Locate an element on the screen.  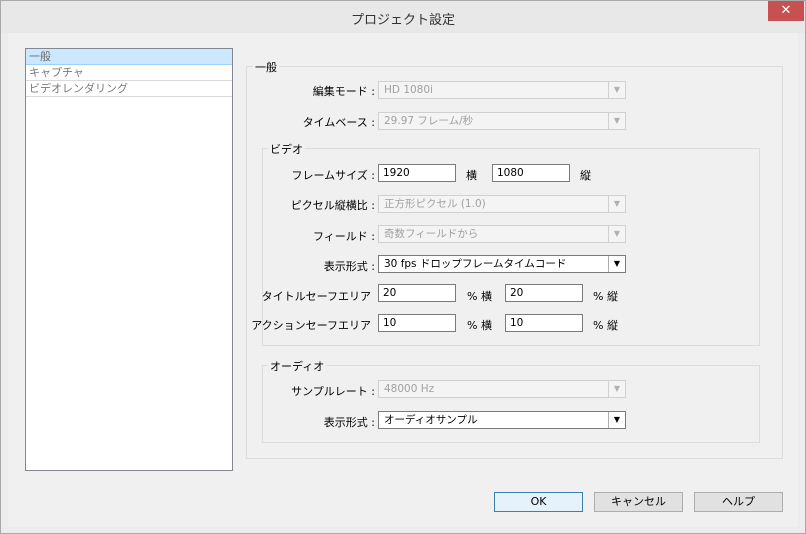
edit-mode-label: 編集モード : is located at coordinates (343, 91).